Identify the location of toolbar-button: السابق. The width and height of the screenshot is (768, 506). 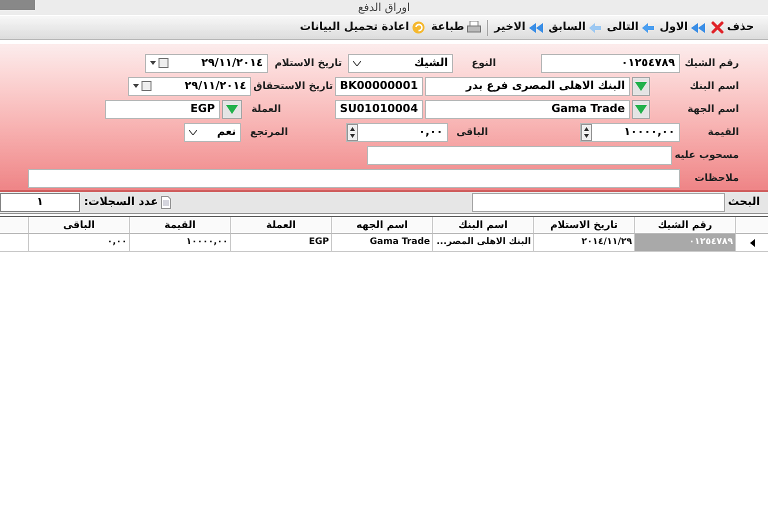
(574, 27).